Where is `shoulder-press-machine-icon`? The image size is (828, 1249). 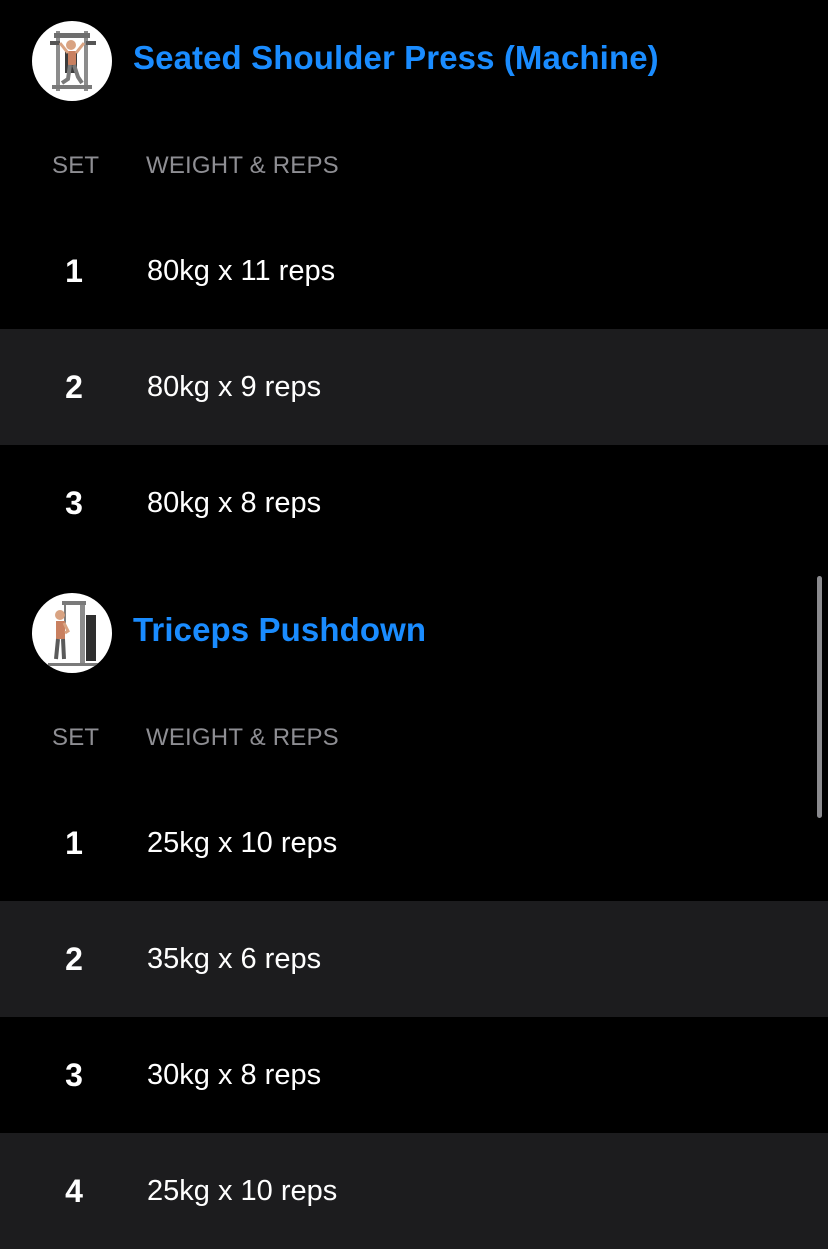
shoulder-press-machine-icon is located at coordinates (72, 61).